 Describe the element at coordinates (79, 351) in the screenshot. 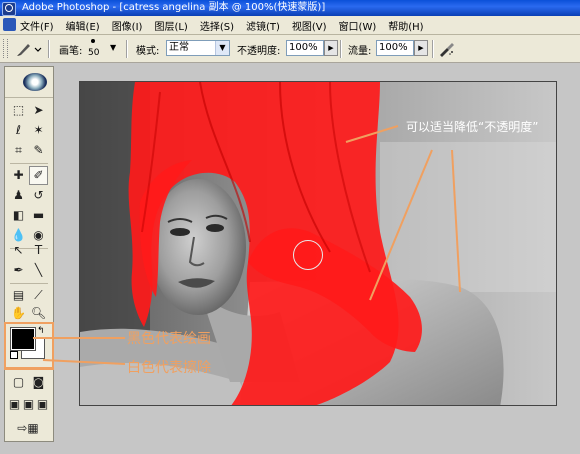

I see `annotation-overlay` at that location.